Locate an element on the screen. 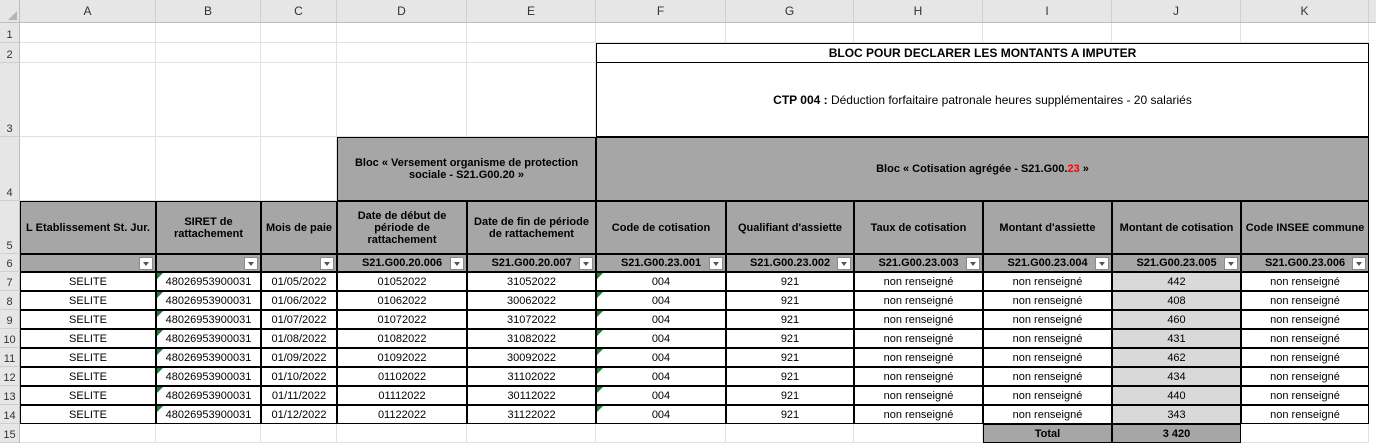 This screenshot has width=1376, height=445. row-header-9: 9 is located at coordinates (10, 319).